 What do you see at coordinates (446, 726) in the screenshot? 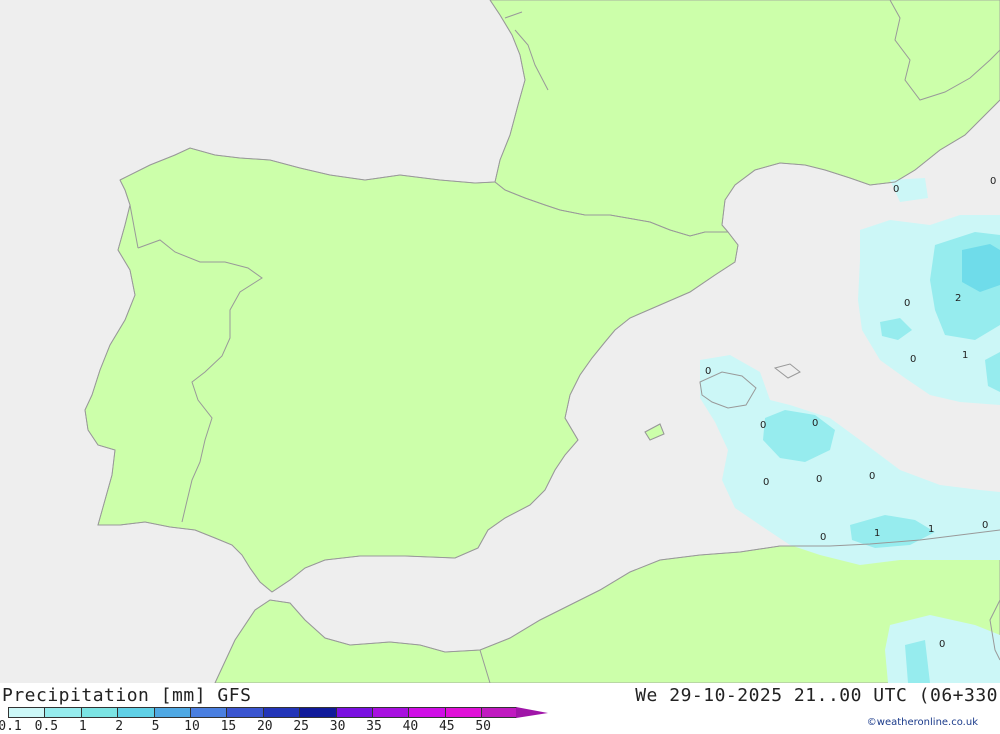
I see `color-scale-tick: 45` at bounding box center [446, 726].